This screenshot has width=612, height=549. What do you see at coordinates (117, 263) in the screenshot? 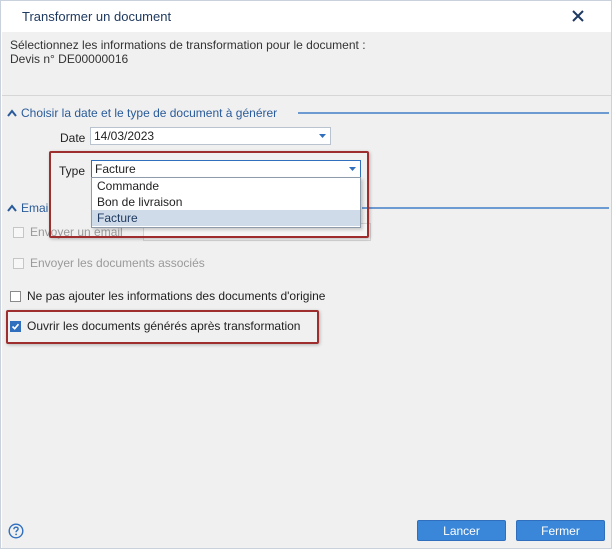
I see `send-associated-label: Envoyer les documents associés` at bounding box center [117, 263].